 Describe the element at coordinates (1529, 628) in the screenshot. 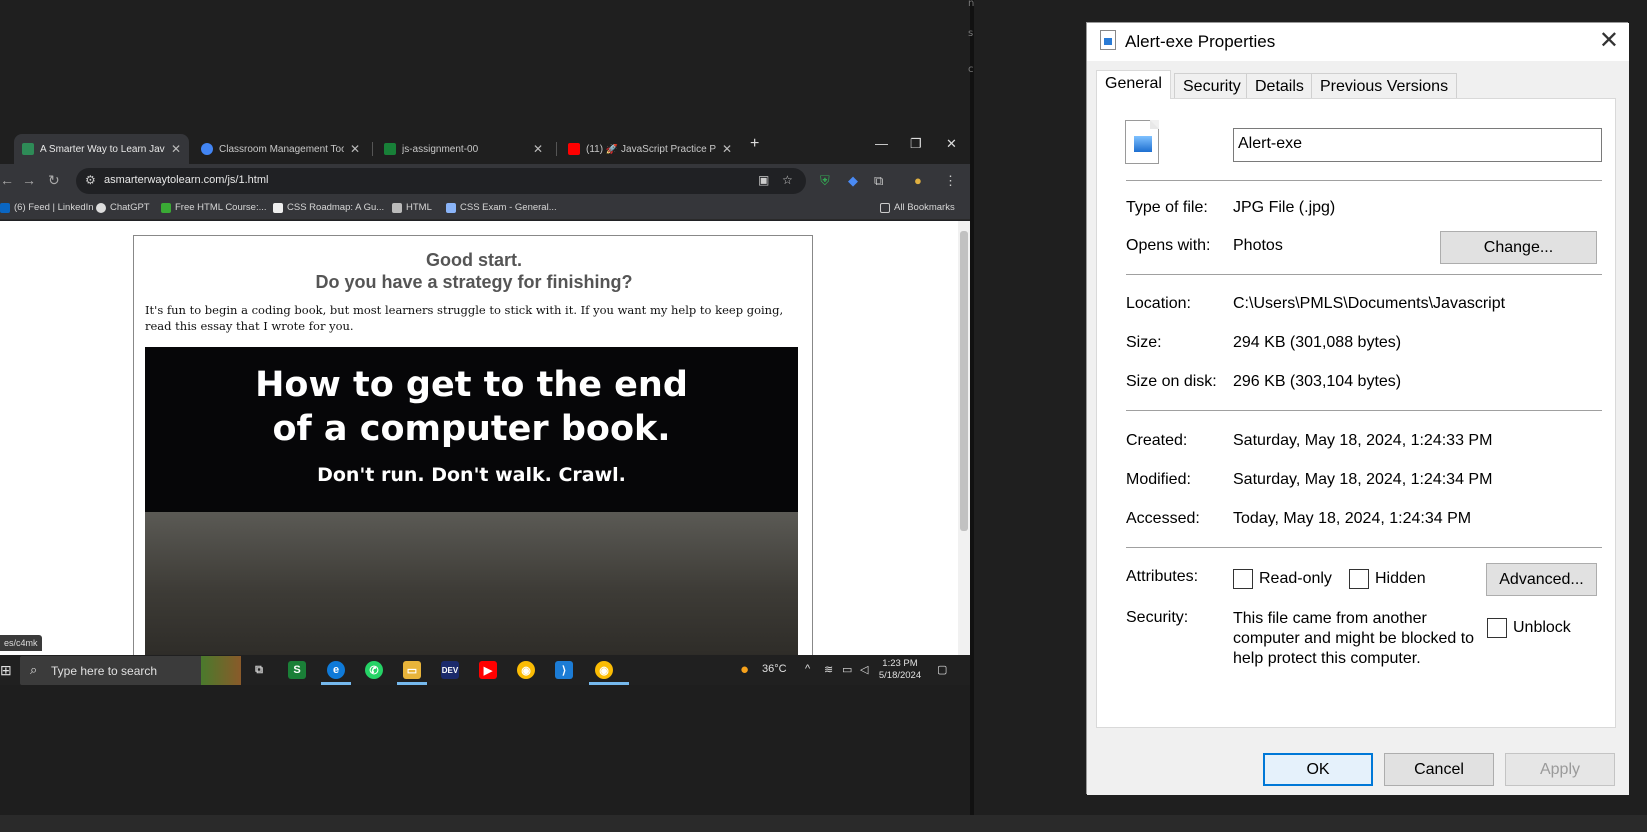

I see `unblock-checkbox: Unblock` at that location.